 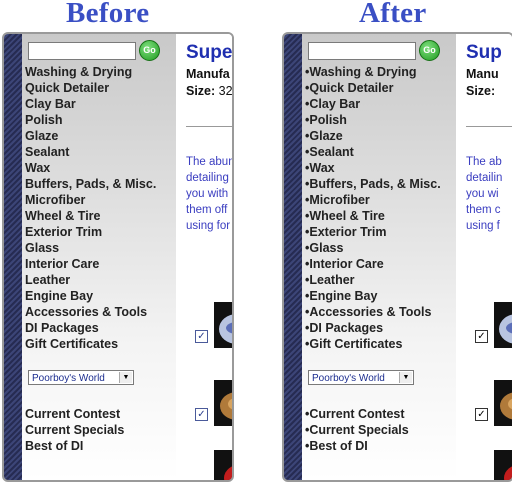 I want to click on menu-item: •Current Specials, so click(x=357, y=430).